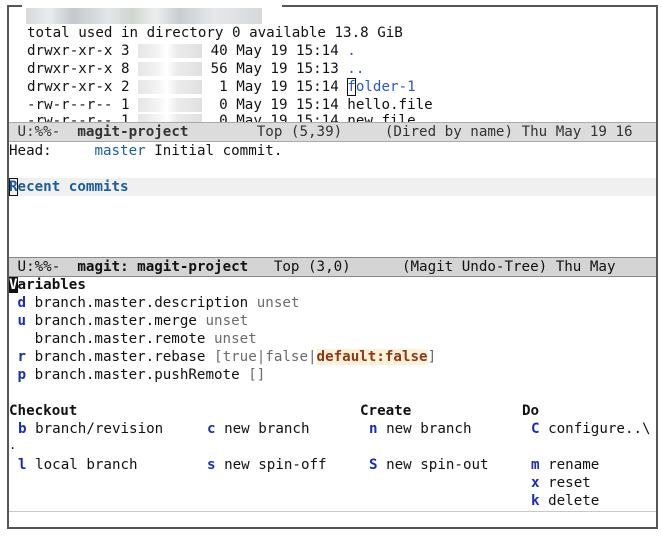 Image resolution: width=662 pixels, height=537 pixels. Describe the element at coordinates (574, 465) in the screenshot. I see `command-label: rename` at that location.